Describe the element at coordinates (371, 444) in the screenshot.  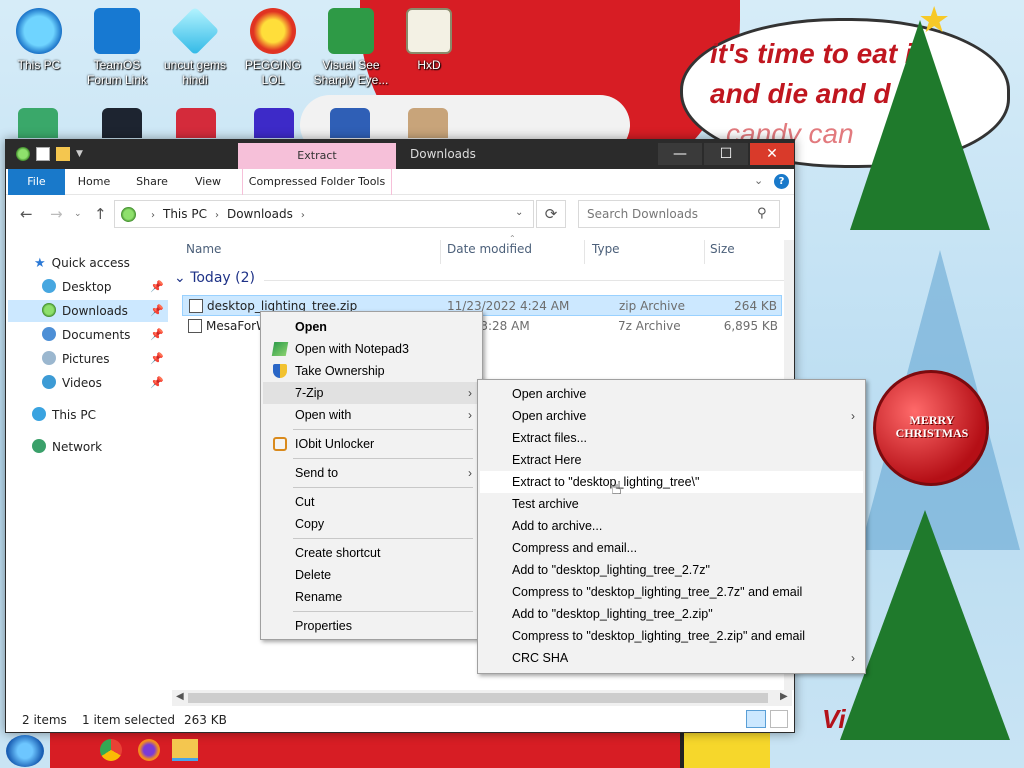
I see `menu-item-iobit-unlocker: IObit Unlocker` at that location.